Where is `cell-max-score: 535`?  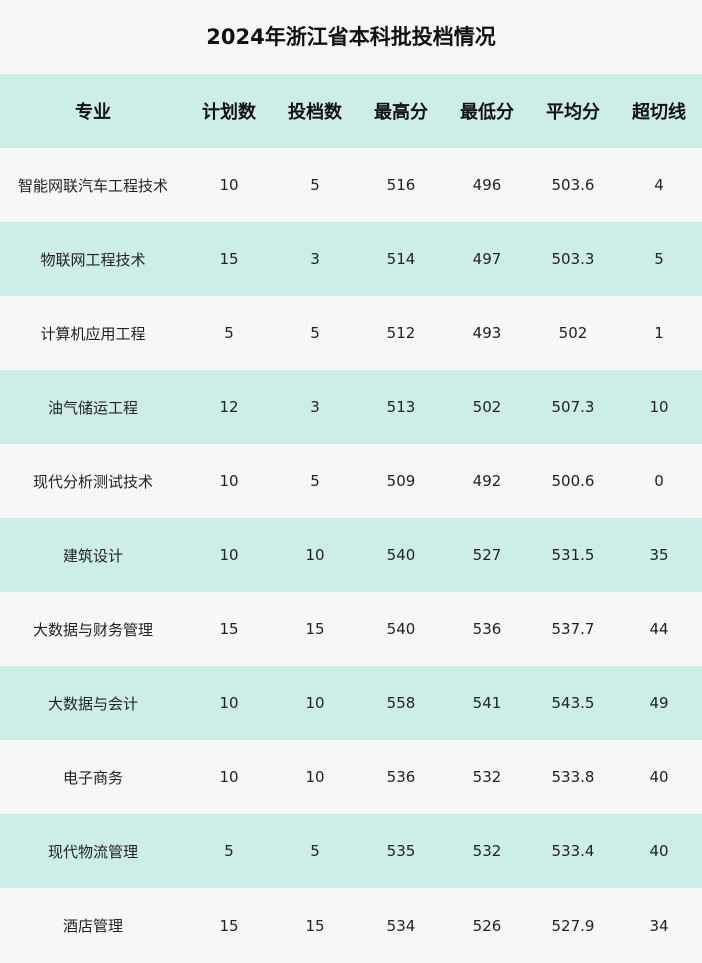 cell-max-score: 535 is located at coordinates (401, 851).